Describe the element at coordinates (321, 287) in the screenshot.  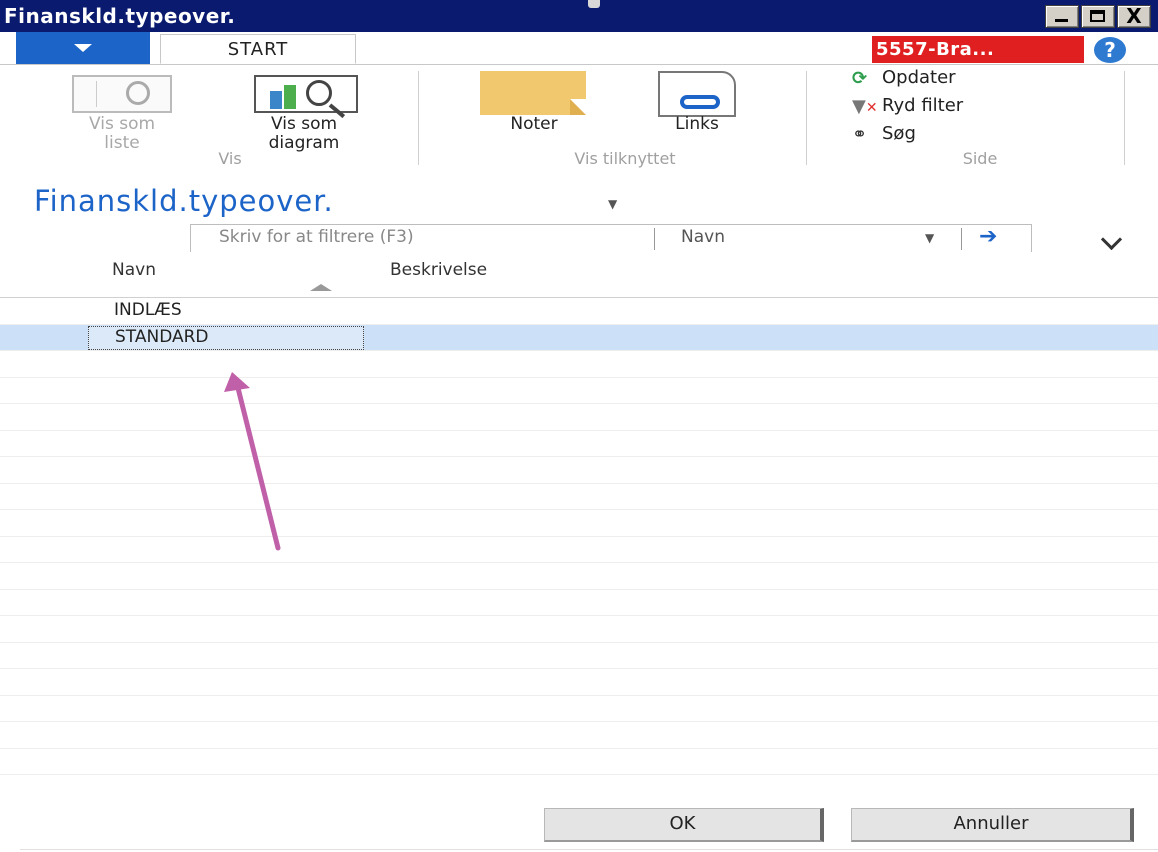
I see `sort-ascending-icon` at that location.